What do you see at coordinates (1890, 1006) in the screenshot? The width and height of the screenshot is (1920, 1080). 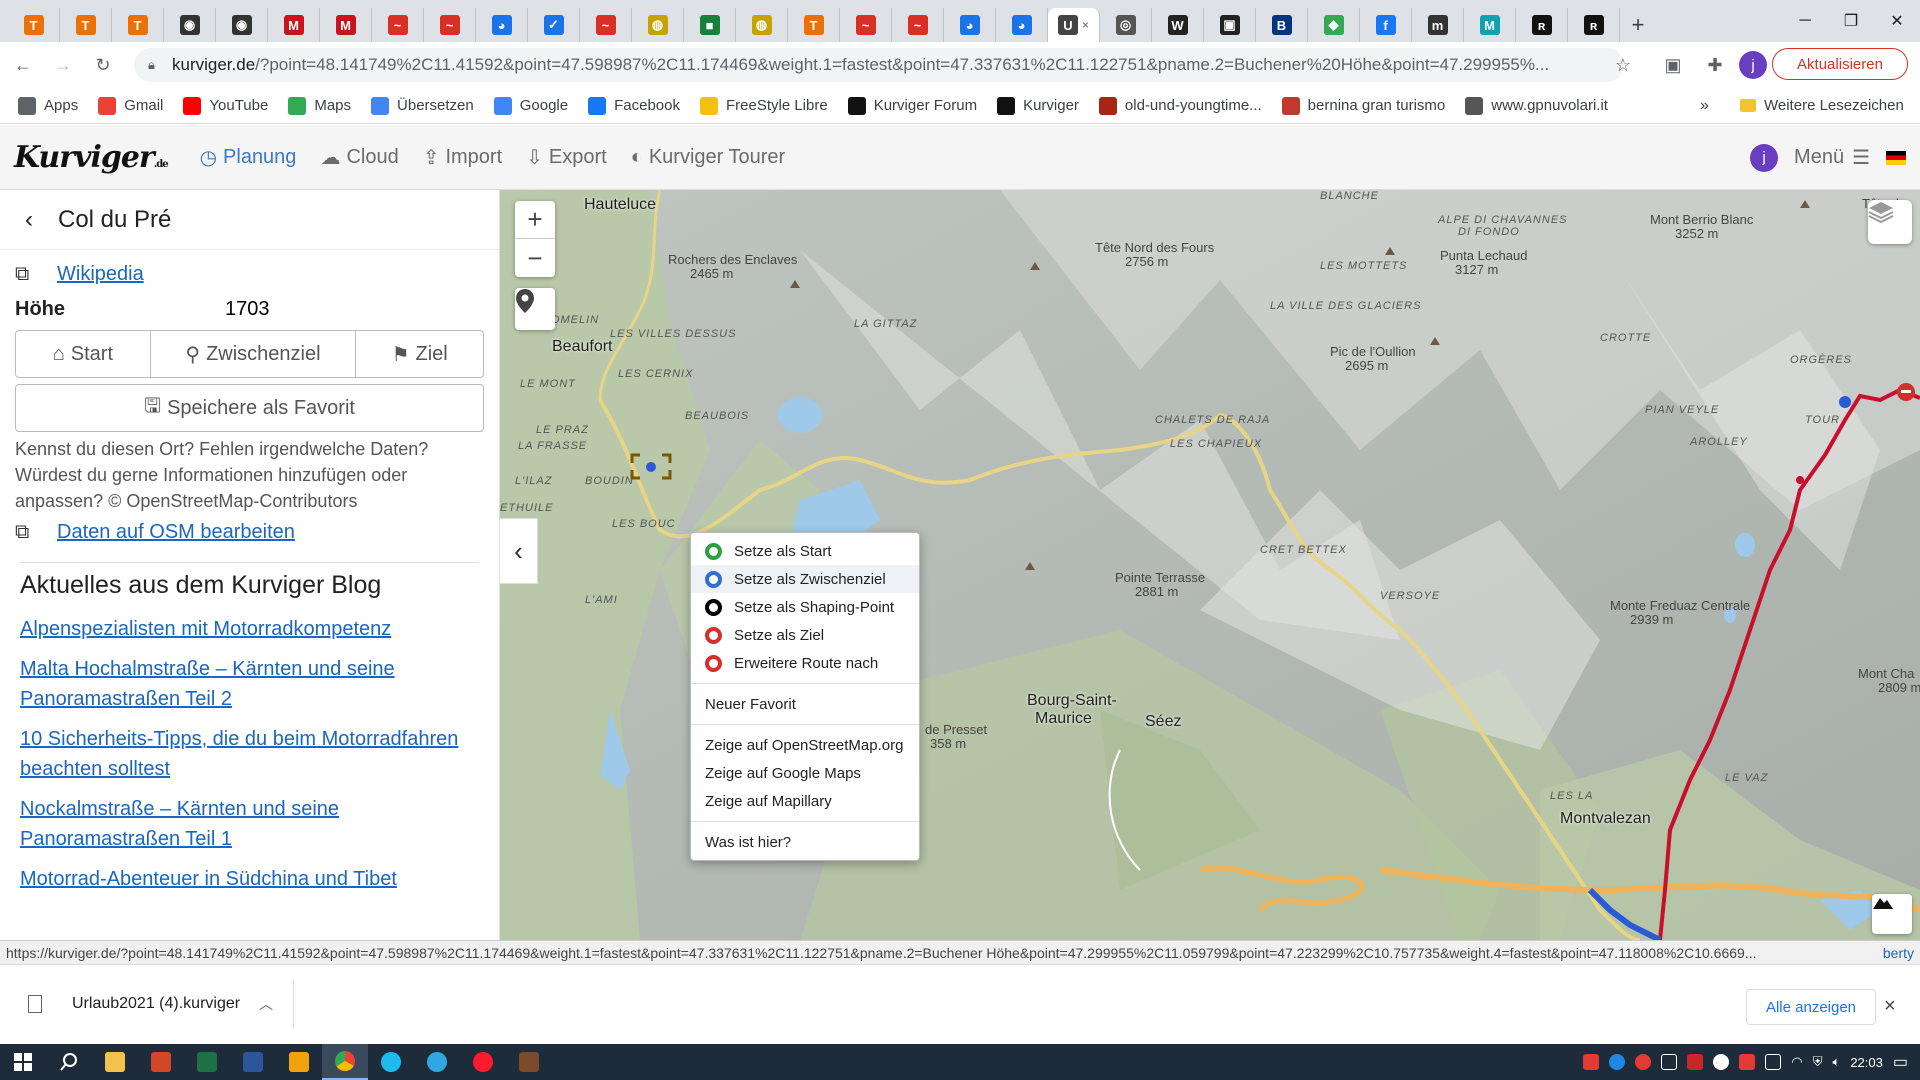 I see `close-download-bar-button: ×` at bounding box center [1890, 1006].